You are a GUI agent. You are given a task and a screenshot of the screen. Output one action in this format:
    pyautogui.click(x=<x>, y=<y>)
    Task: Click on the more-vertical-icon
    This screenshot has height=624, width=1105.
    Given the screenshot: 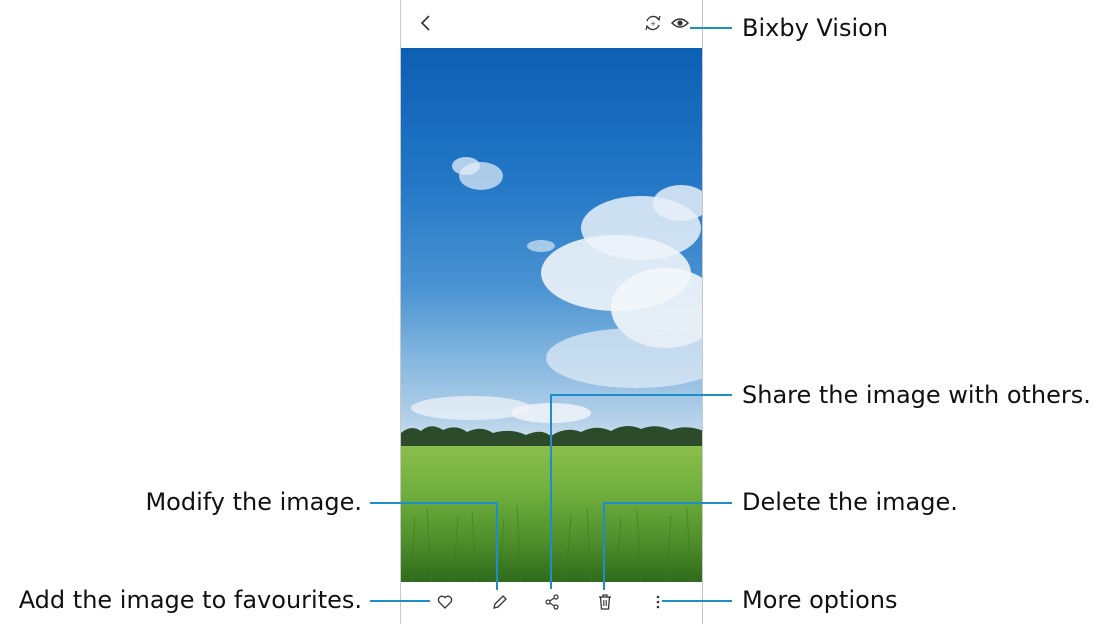 What is the action you would take?
    pyautogui.click(x=658, y=602)
    